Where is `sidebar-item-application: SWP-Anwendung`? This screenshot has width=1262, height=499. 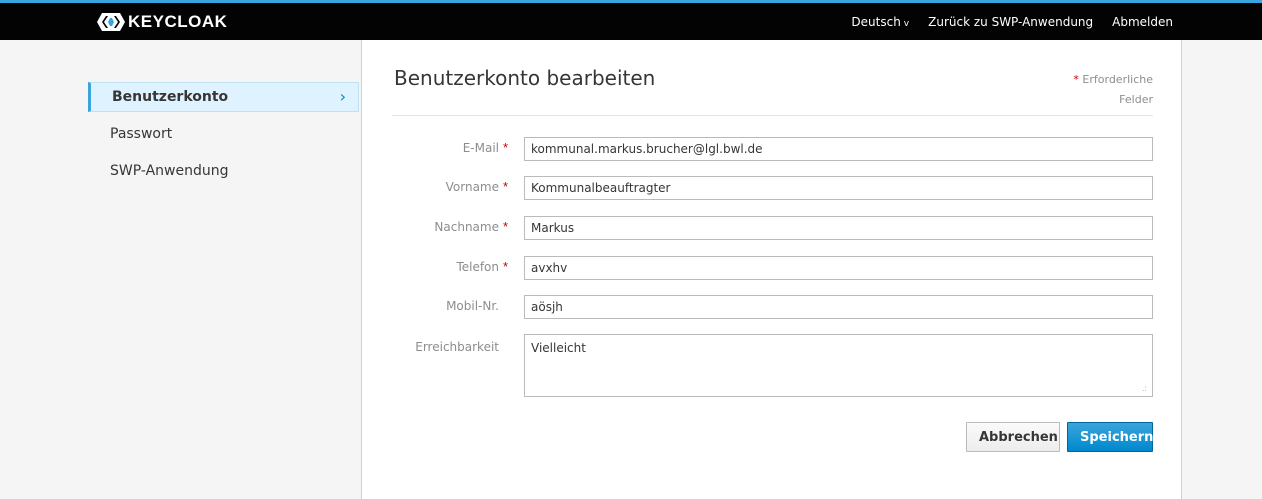 sidebar-item-application: SWP-Anwendung is located at coordinates (224, 171).